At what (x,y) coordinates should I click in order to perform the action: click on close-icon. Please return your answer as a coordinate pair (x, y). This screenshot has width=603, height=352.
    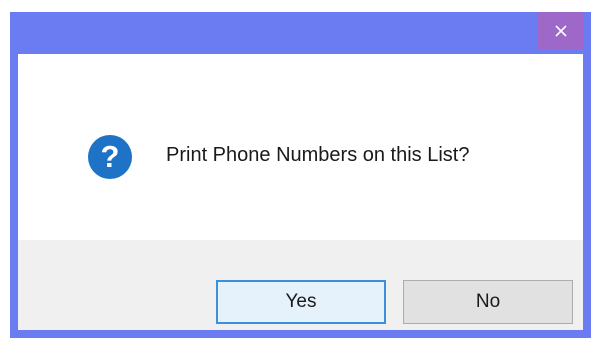
    Looking at the image, I should click on (561, 31).